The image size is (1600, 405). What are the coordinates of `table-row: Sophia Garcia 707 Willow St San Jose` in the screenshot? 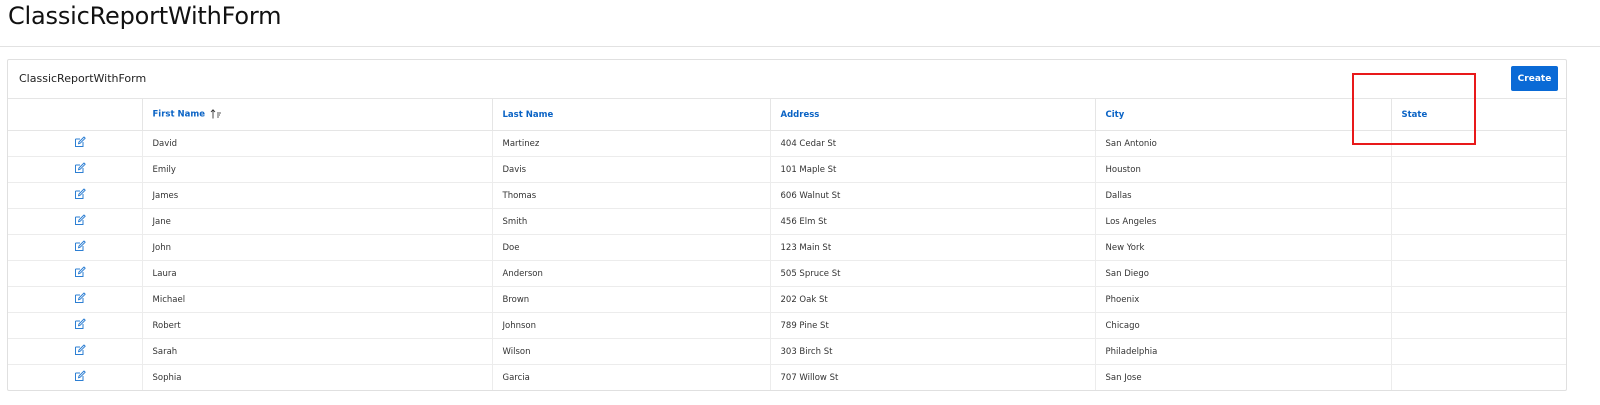 It's located at (787, 377).